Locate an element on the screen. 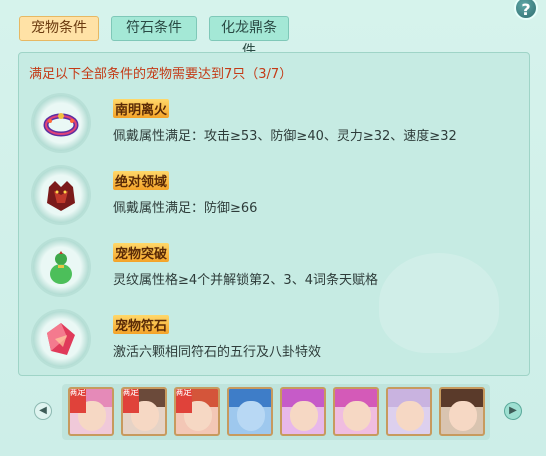  condition-title: 宠物突破 is located at coordinates (141, 252).